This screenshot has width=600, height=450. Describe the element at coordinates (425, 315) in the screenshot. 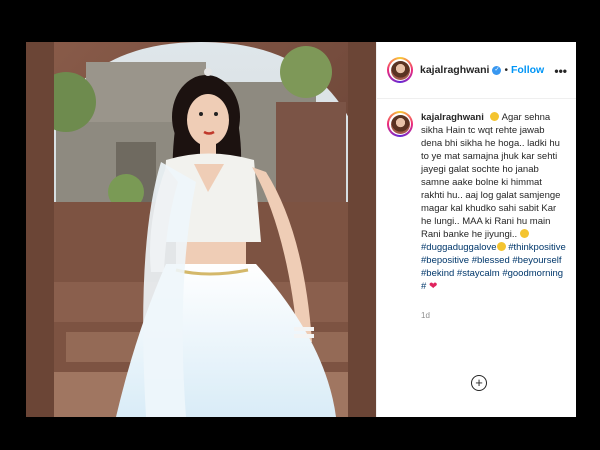

I see `timestamp: 1d` at that location.